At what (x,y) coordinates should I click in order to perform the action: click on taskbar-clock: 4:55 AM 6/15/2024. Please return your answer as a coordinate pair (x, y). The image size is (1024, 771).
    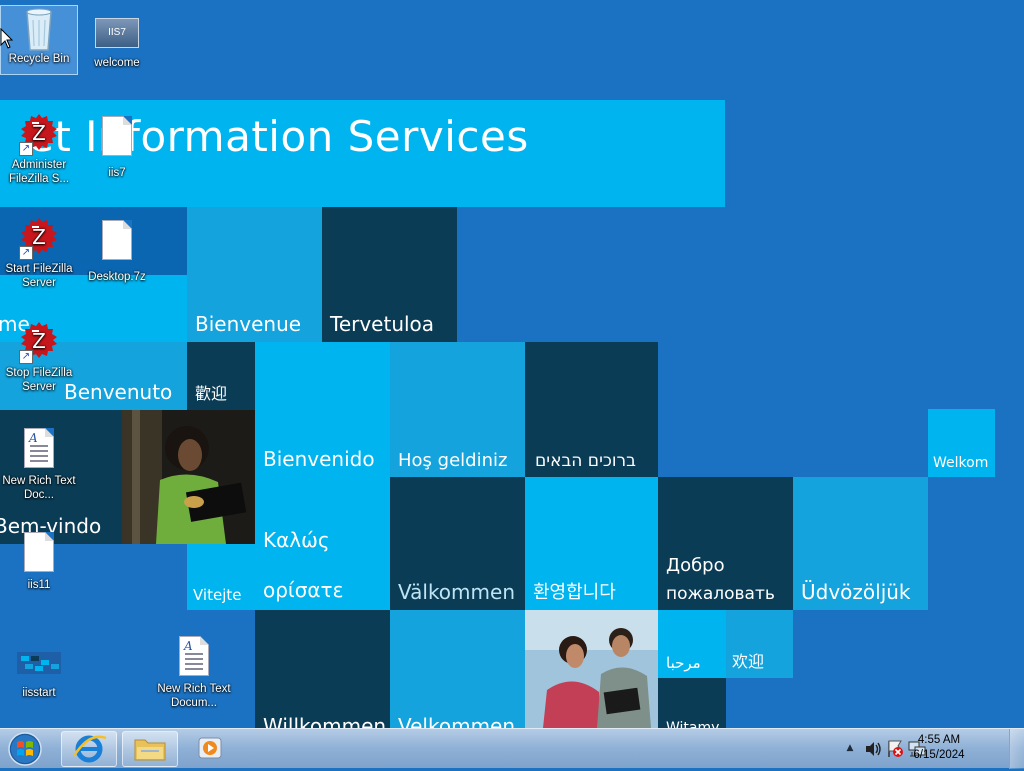
    Looking at the image, I should click on (939, 748).